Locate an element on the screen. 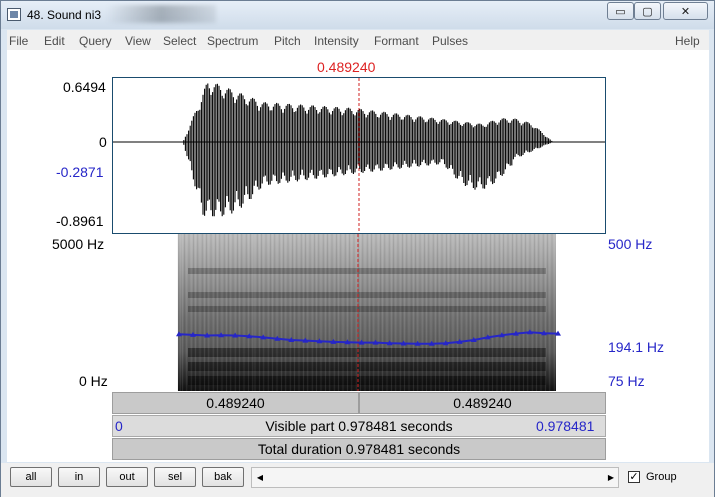 The image size is (715, 497). visible-part-label: Visible part 0.978481 seconds is located at coordinates (359, 426).